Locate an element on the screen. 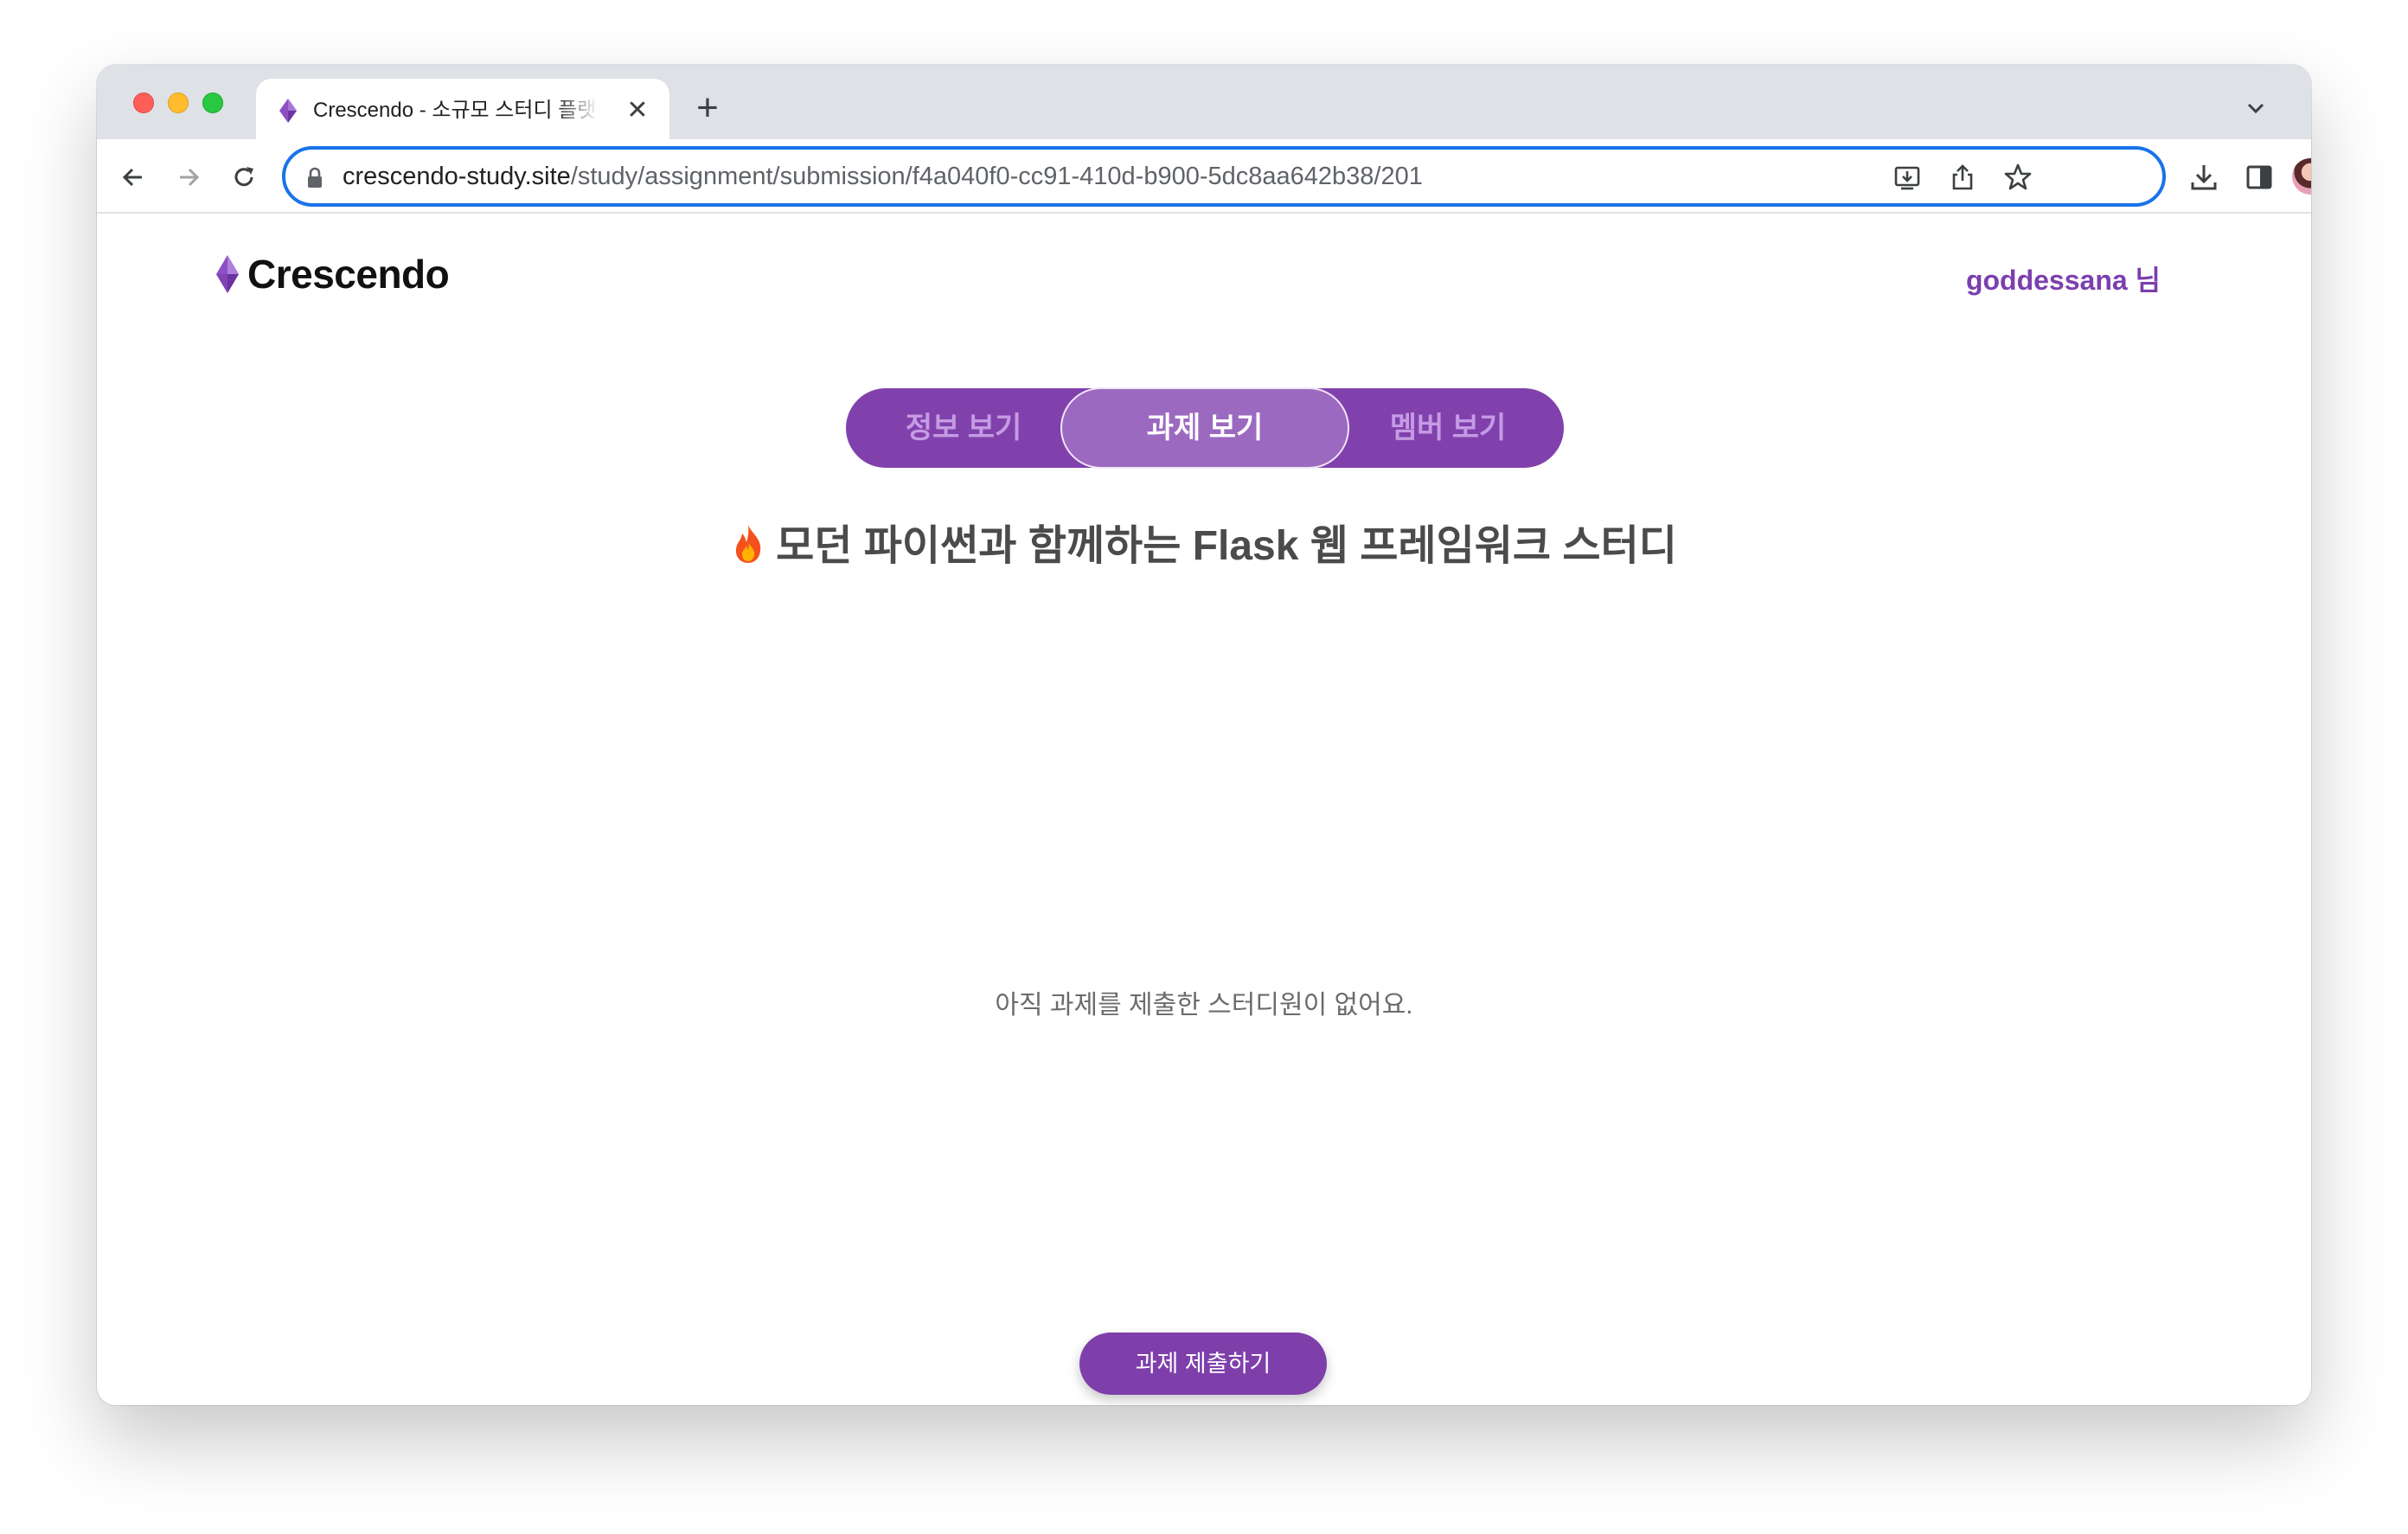  tab-close-button: ✕ is located at coordinates (637, 110).